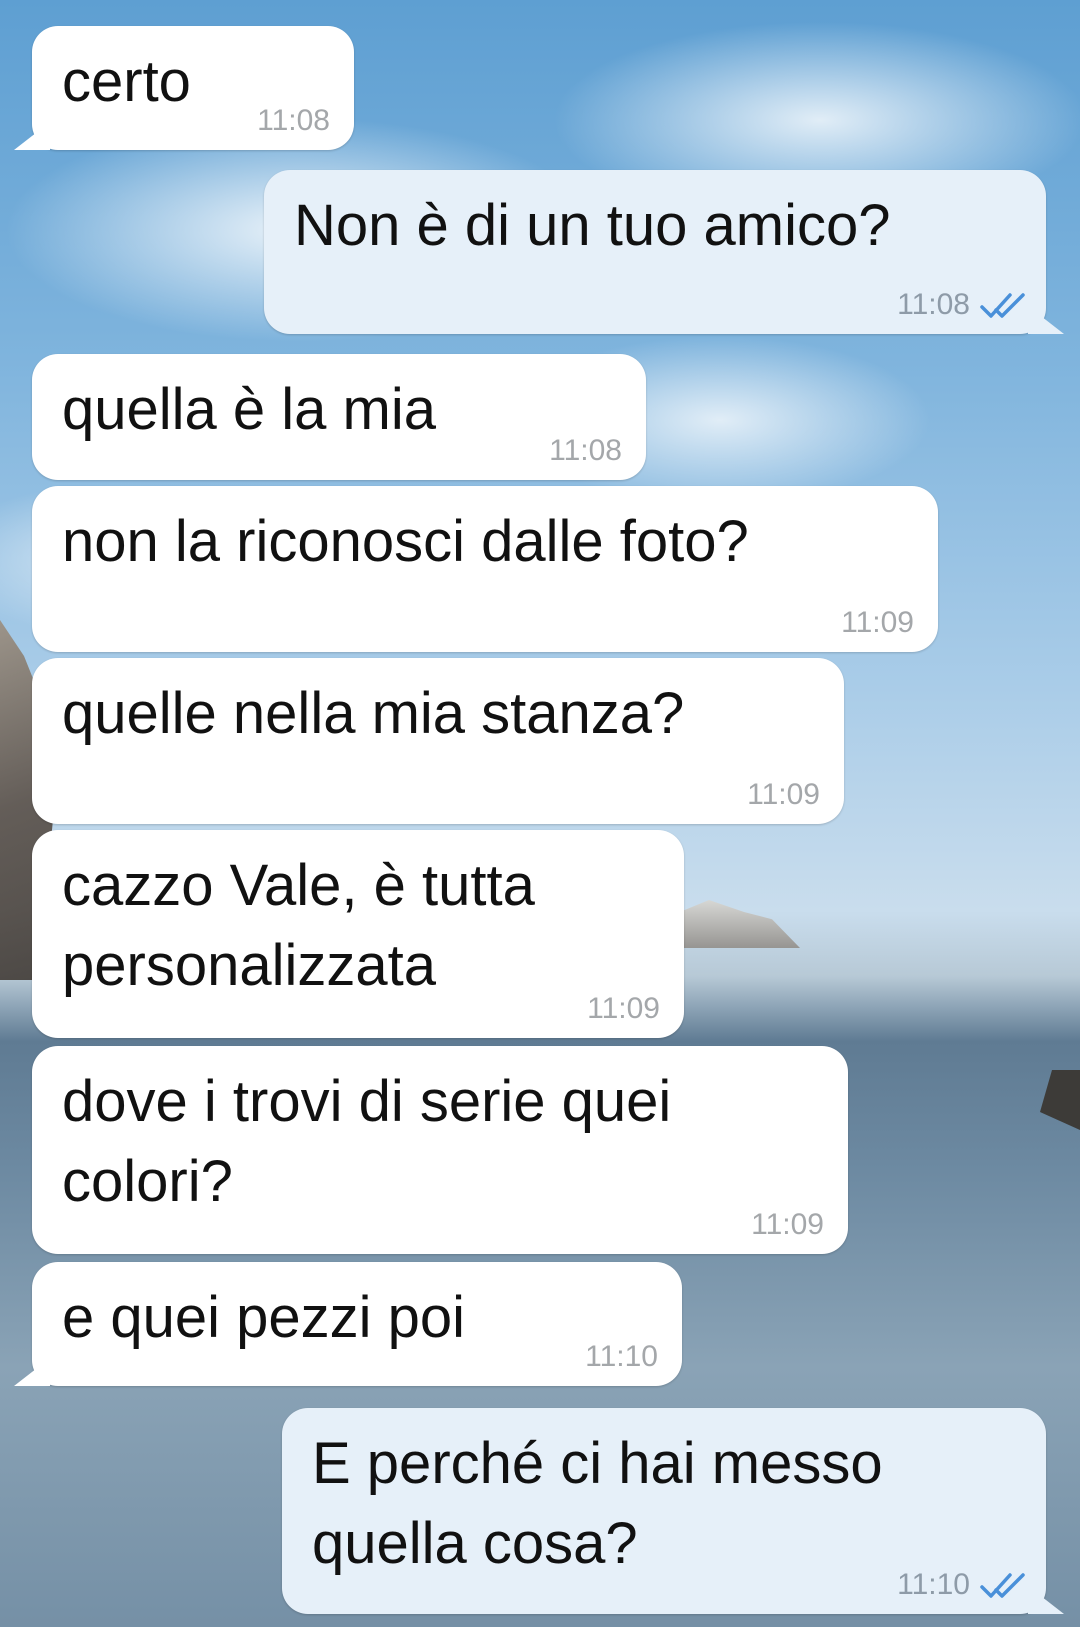  I want to click on message-bubble-outgoing: Non è di un tuo amico? 11:08, so click(655, 252).